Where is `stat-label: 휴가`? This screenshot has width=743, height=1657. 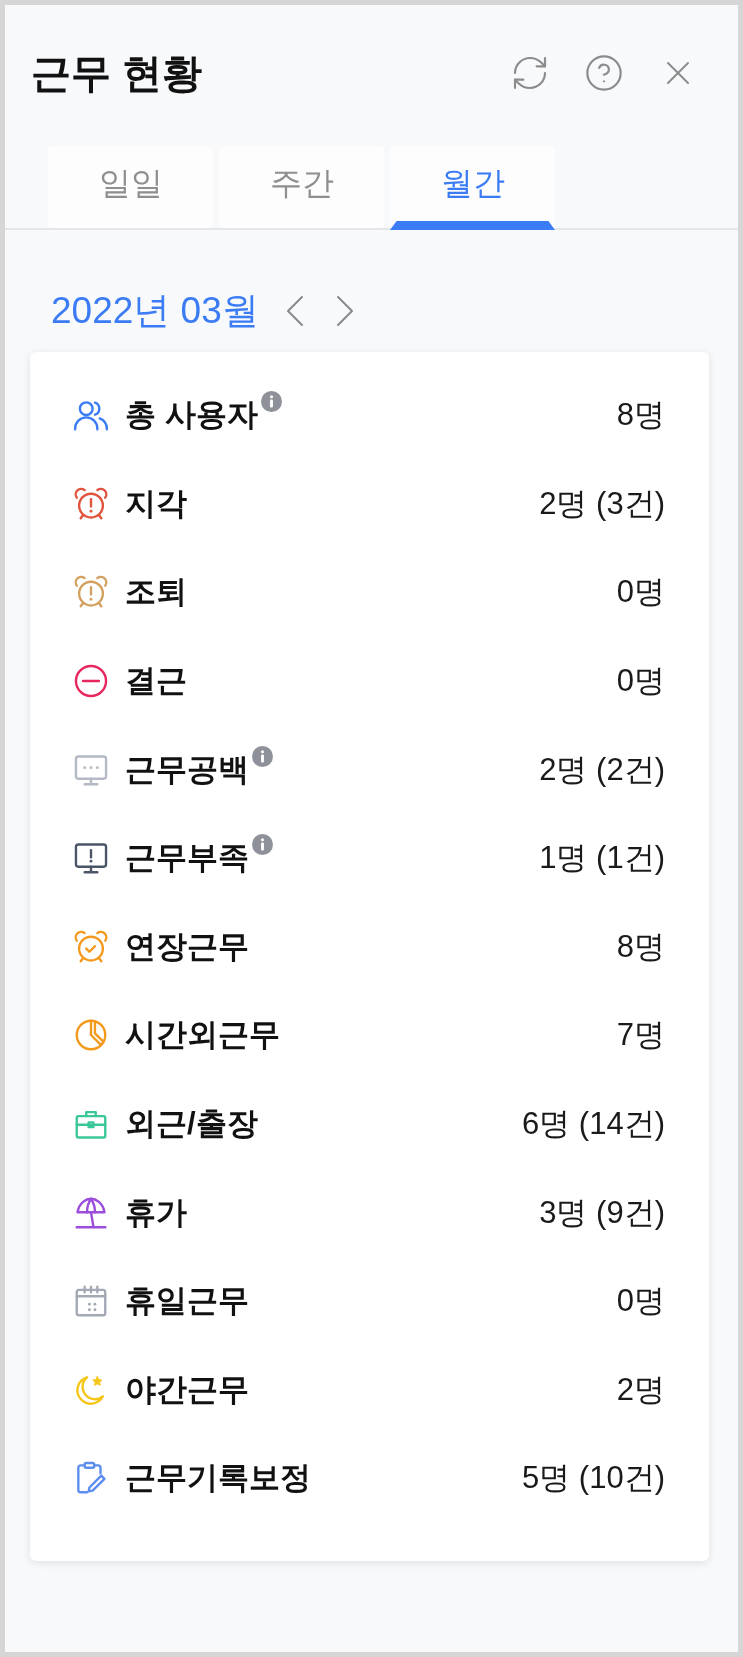
stat-label: 휴가 is located at coordinates (156, 1212).